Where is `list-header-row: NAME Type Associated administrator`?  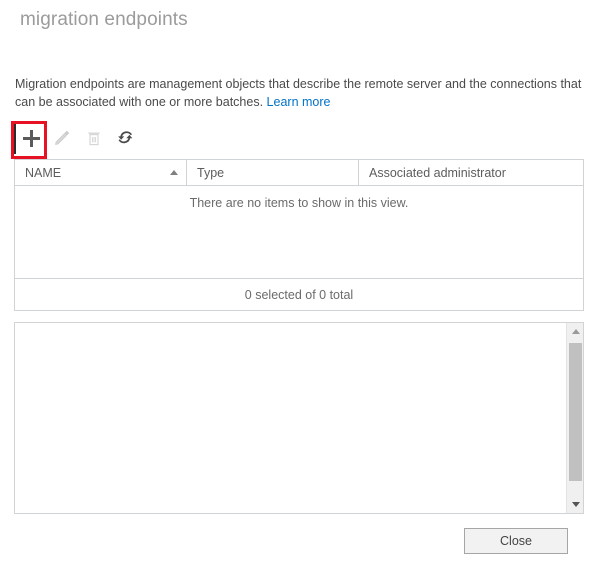
list-header-row: NAME Type Associated administrator is located at coordinates (299, 172).